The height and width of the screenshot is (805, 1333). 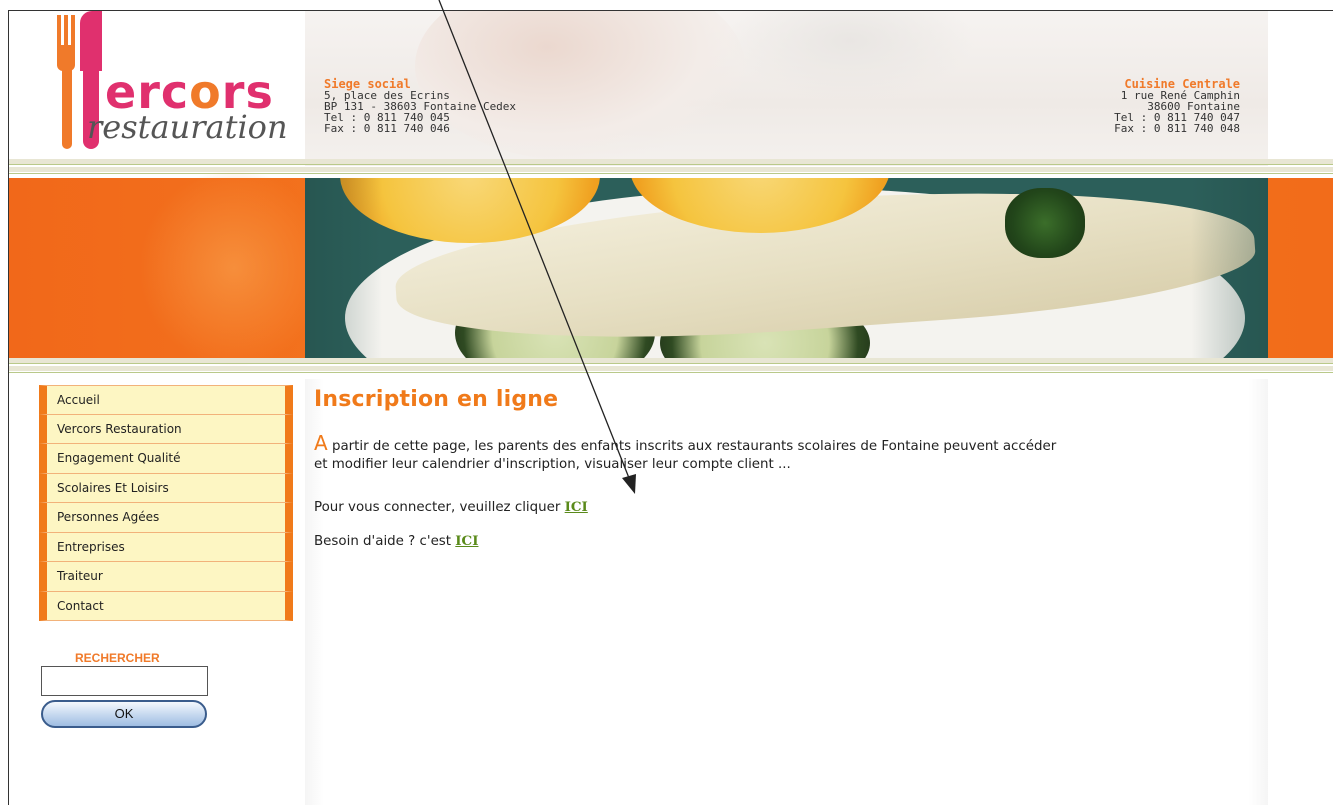 I want to click on search-input, so click(x=124, y=681).